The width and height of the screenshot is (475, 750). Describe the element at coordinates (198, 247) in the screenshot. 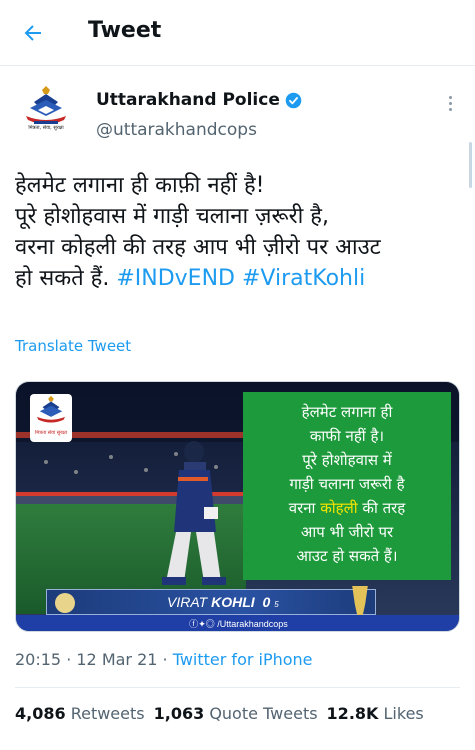

I see `tweet-line: वरना कोहली की तरह आप भी ज़ीरो पर आउट` at that location.